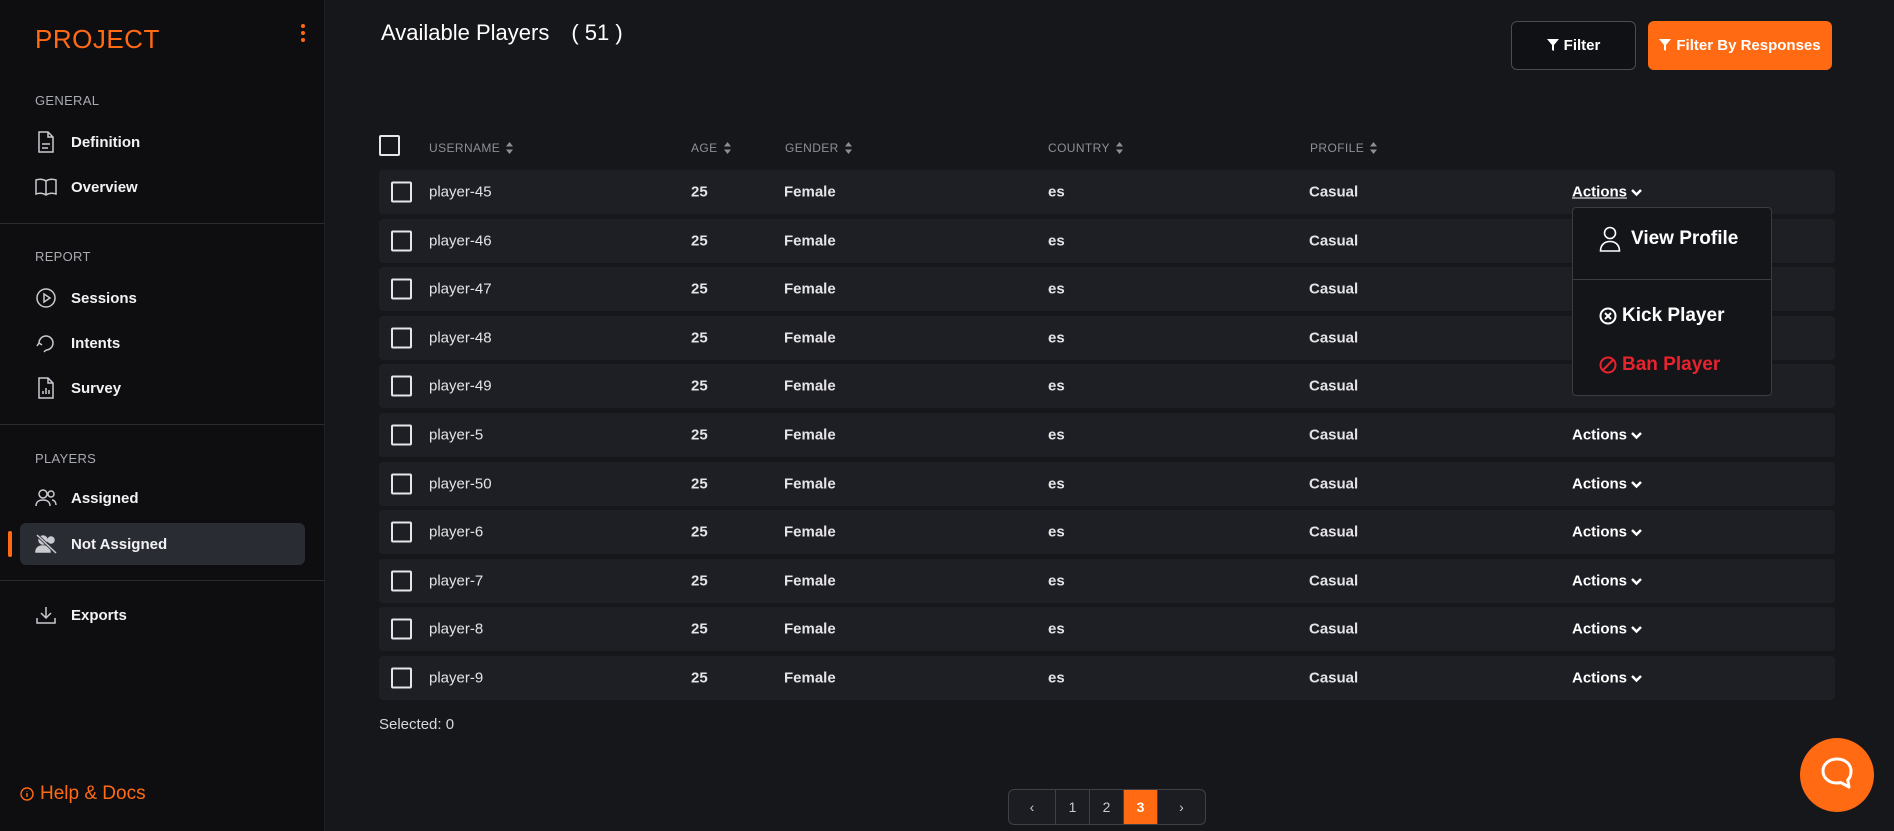 This screenshot has width=1894, height=831. What do you see at coordinates (46, 615) in the screenshot?
I see `download-icon` at bounding box center [46, 615].